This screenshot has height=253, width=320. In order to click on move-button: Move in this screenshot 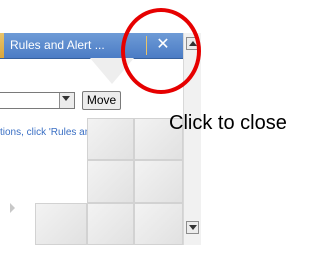, I will do `click(101, 100)`.